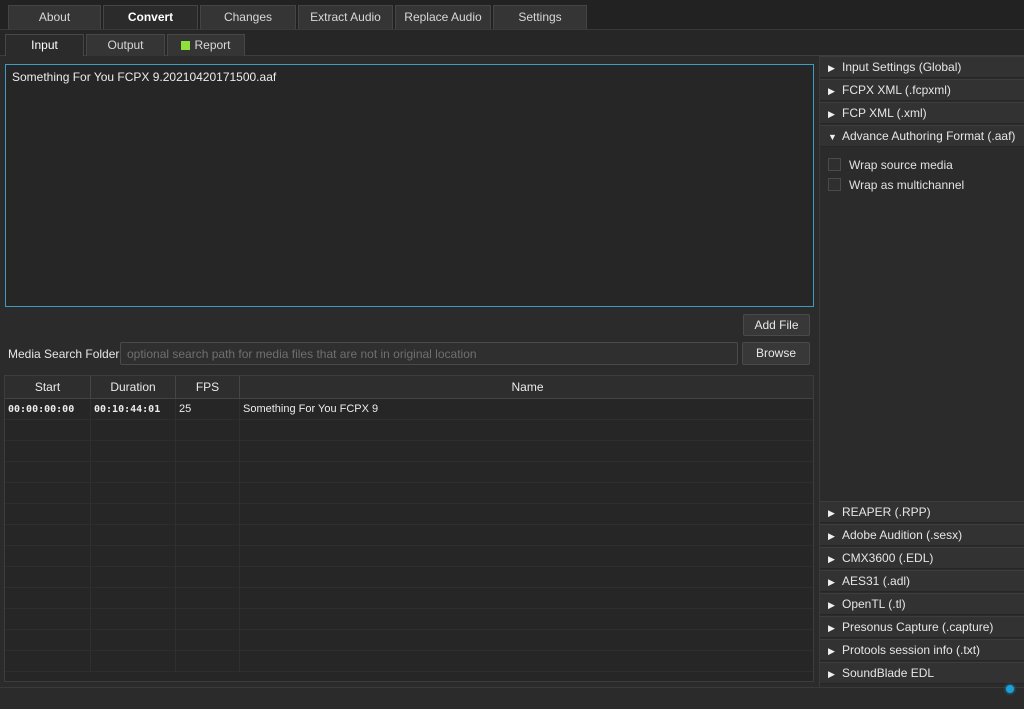 This screenshot has width=1024, height=709. What do you see at coordinates (834, 184) in the screenshot?
I see `wrap-multichannel-checkbox` at bounding box center [834, 184].